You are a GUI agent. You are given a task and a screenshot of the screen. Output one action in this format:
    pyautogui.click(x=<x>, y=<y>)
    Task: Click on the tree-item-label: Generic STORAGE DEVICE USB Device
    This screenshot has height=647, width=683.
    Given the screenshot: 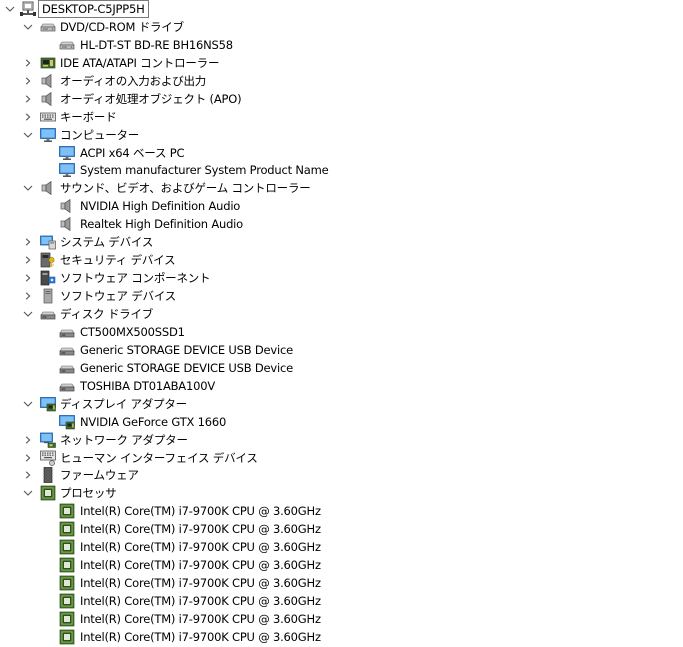 What is the action you would take?
    pyautogui.click(x=186, y=349)
    